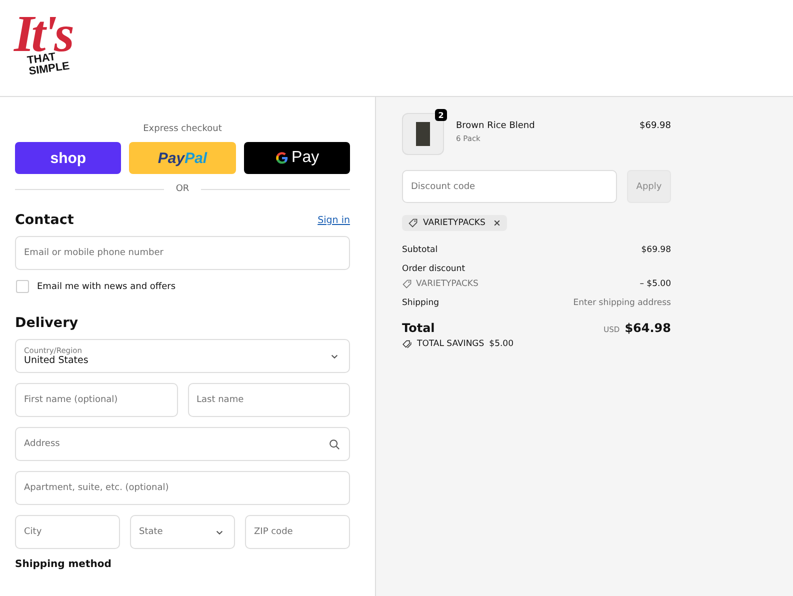  What do you see at coordinates (423, 134) in the screenshot?
I see `product-photo-placeholder` at bounding box center [423, 134].